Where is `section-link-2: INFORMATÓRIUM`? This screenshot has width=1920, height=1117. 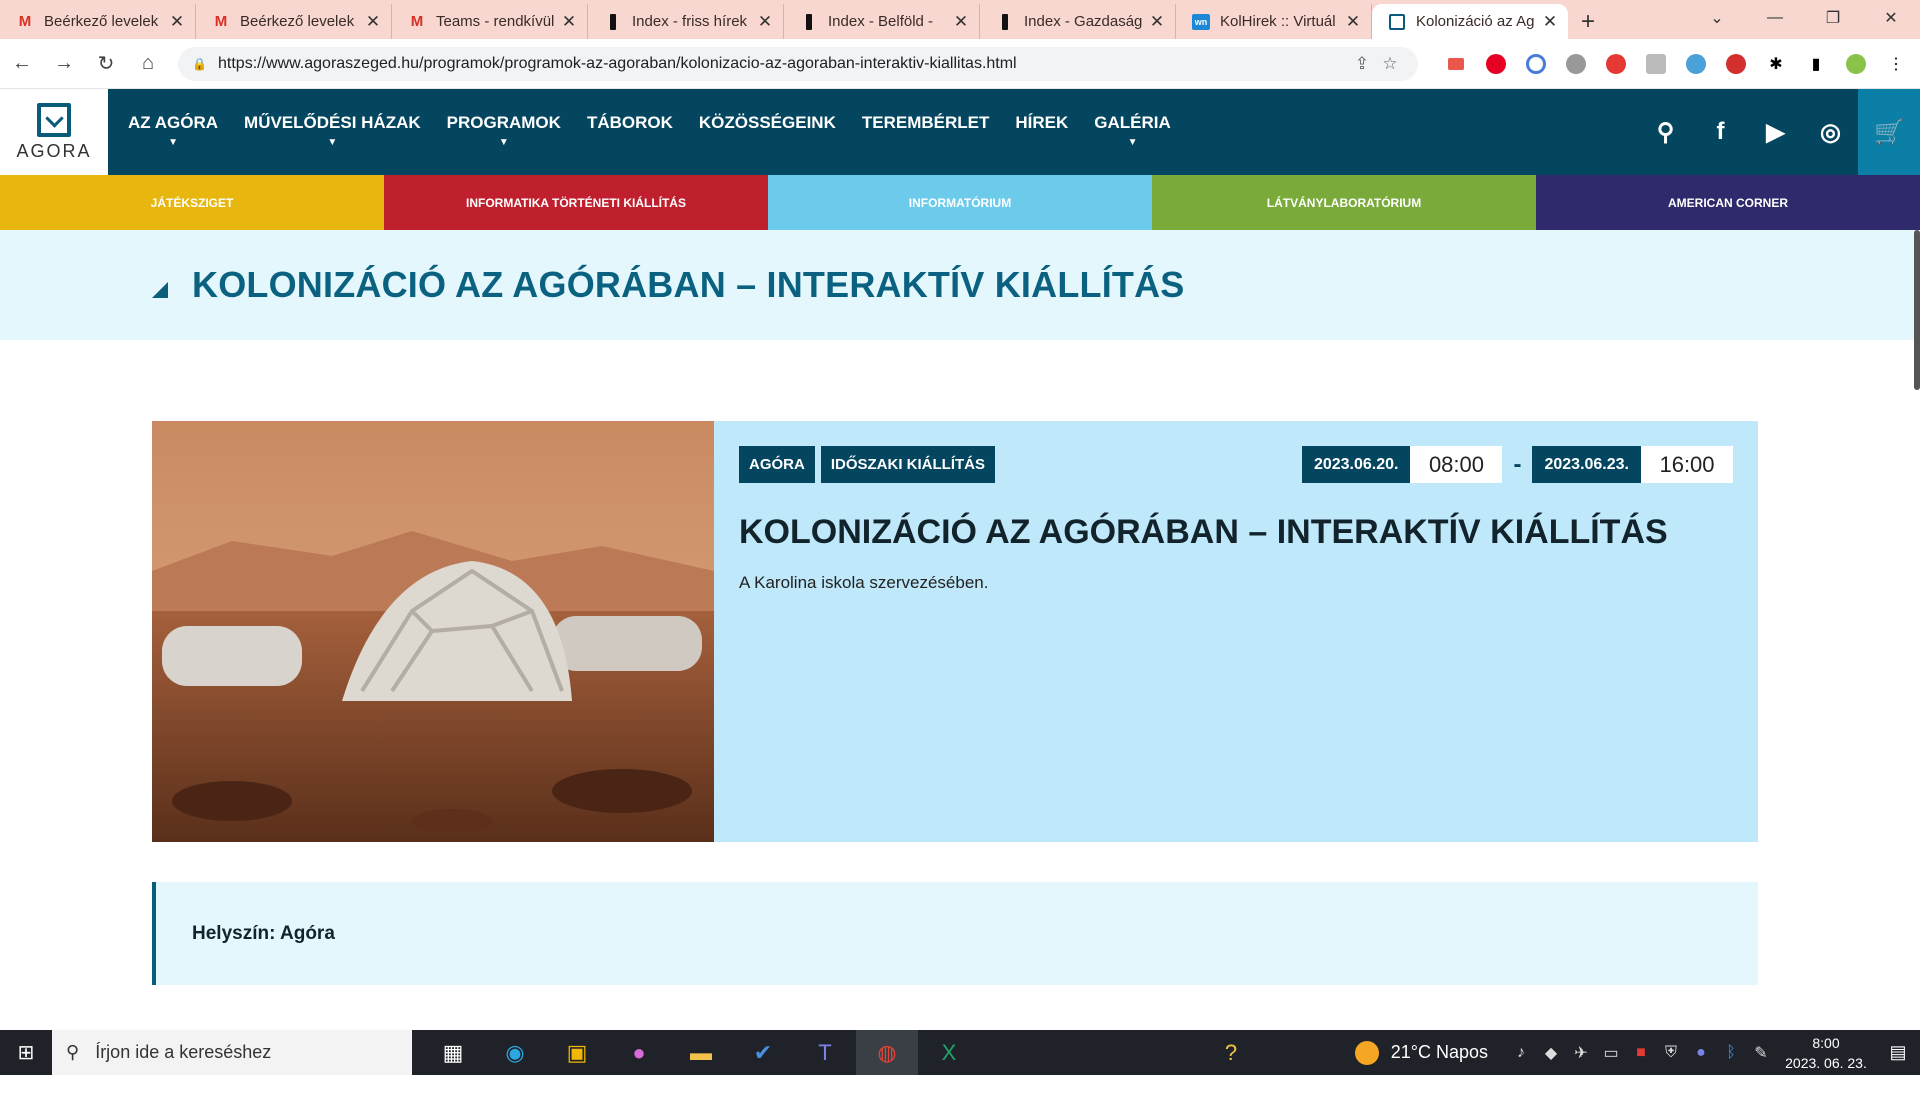 section-link-2: INFORMATÓRIUM is located at coordinates (960, 202).